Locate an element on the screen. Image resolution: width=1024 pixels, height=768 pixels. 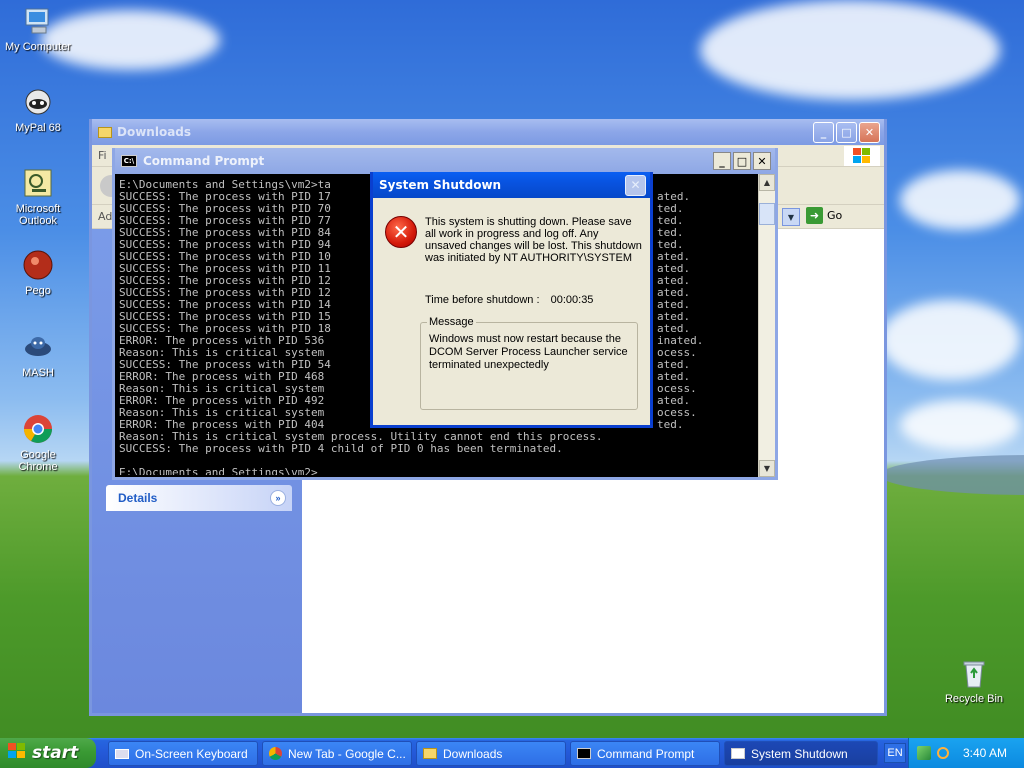
time-before-shutdown: Time before shutdown : 00:00:35 is located at coordinates (509, 300).